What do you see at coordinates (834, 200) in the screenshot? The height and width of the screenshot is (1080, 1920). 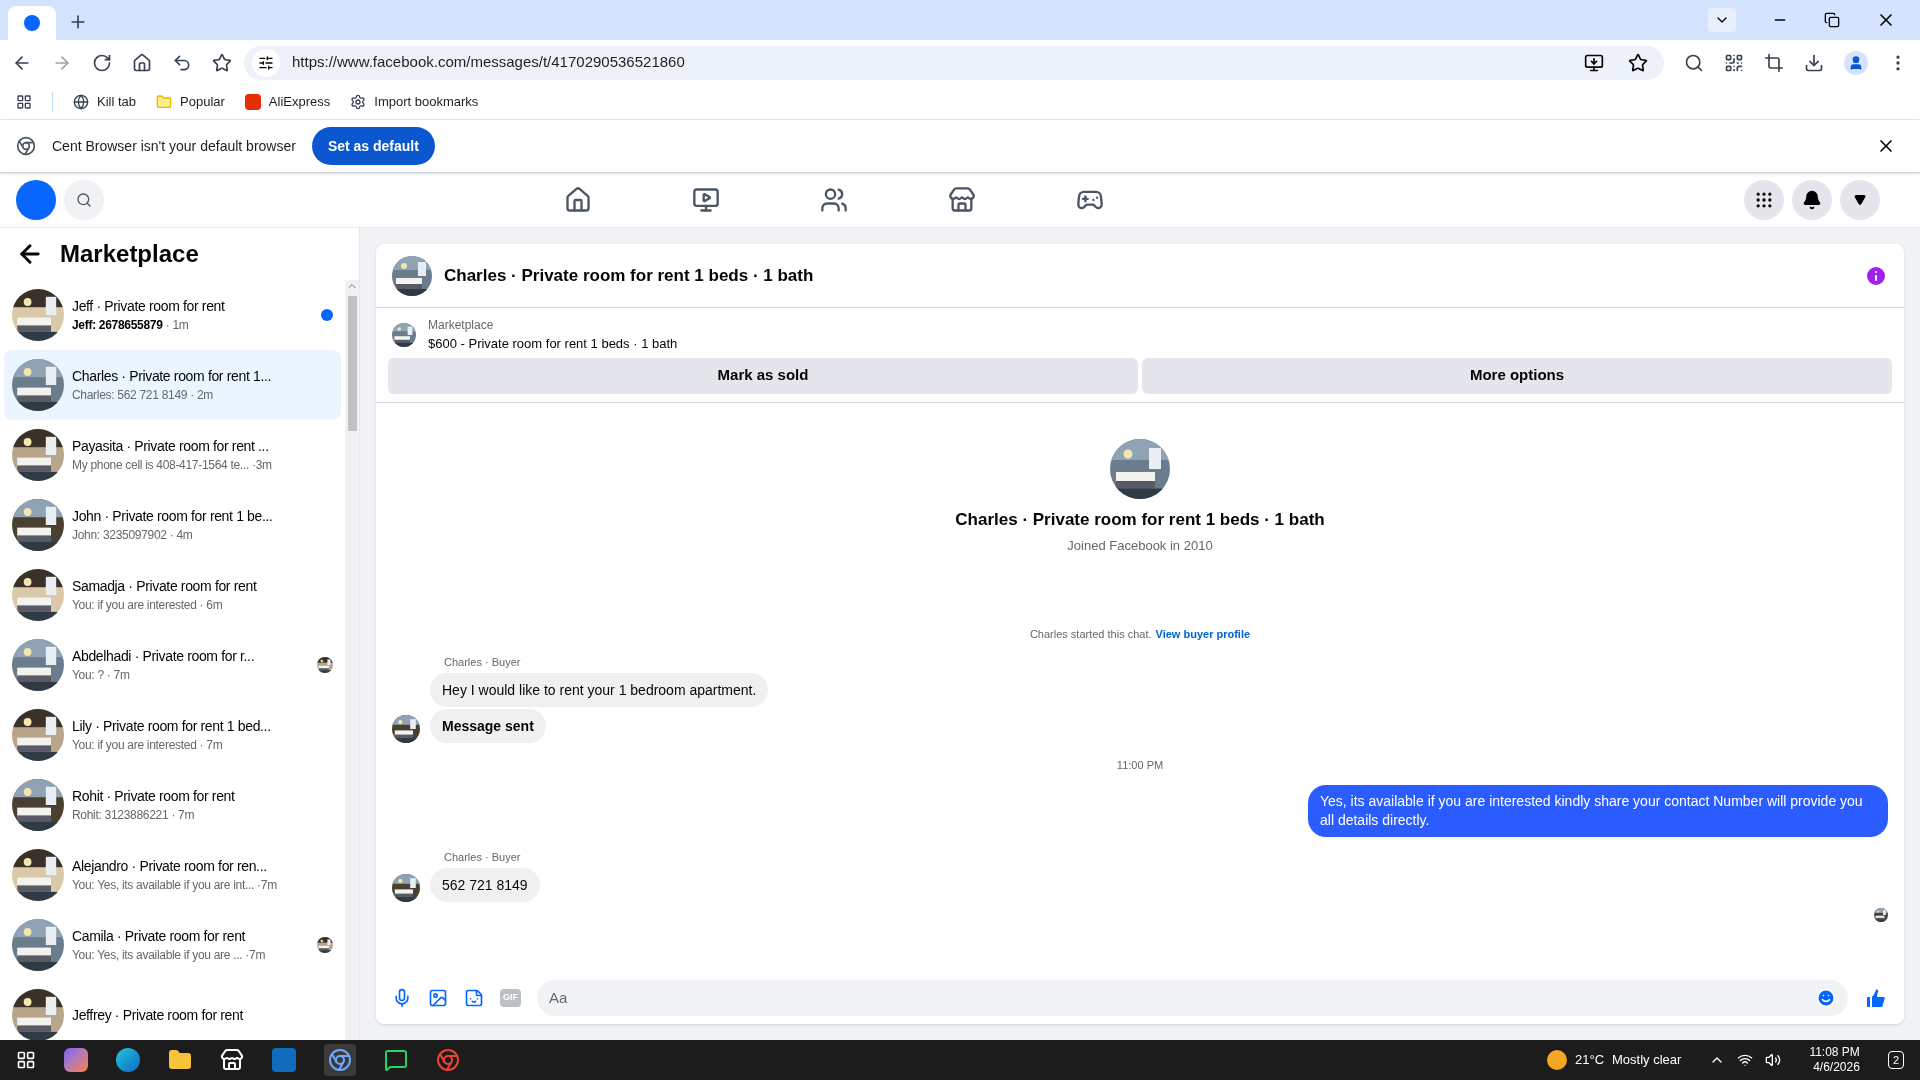 I see `friends-nav-icon` at bounding box center [834, 200].